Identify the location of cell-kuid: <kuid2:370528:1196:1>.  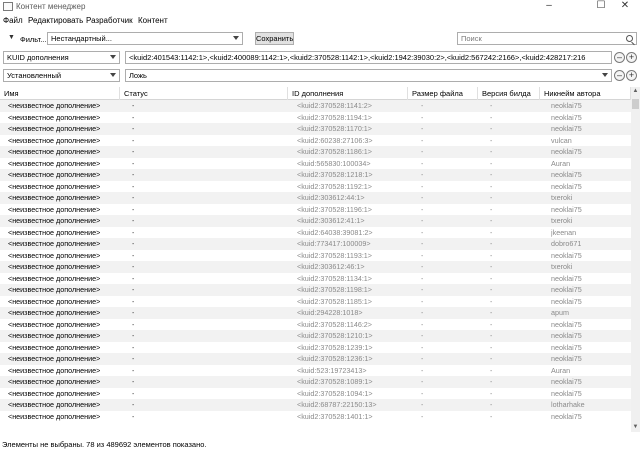
(335, 209).